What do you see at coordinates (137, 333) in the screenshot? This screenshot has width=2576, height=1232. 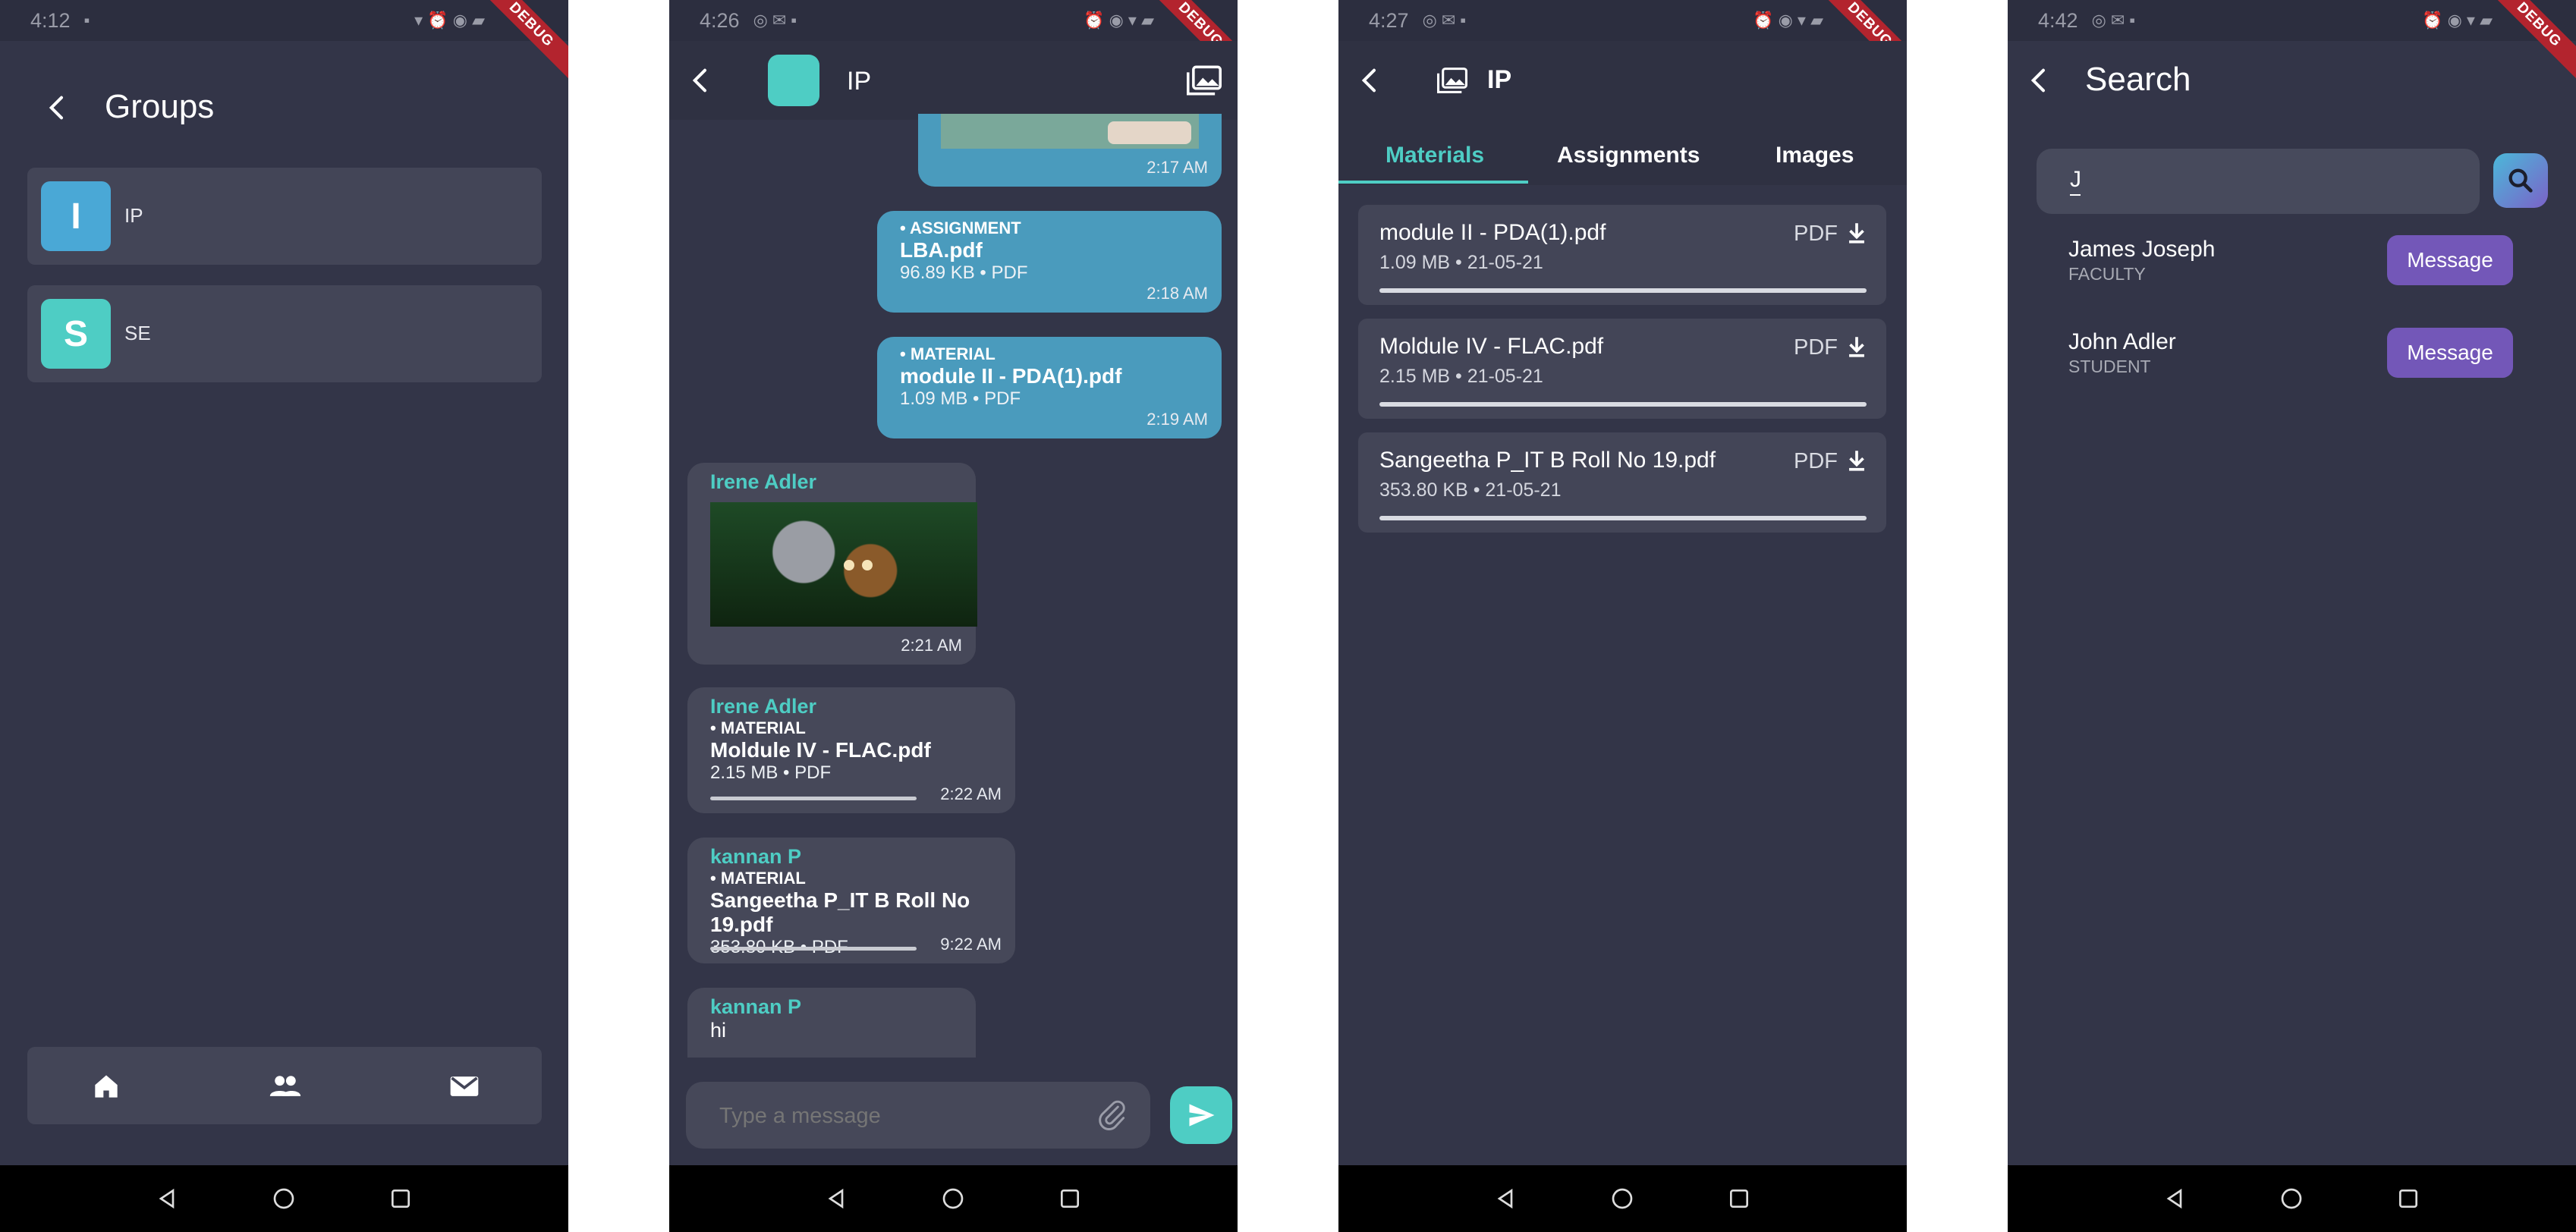 I see `group-name: SE` at bounding box center [137, 333].